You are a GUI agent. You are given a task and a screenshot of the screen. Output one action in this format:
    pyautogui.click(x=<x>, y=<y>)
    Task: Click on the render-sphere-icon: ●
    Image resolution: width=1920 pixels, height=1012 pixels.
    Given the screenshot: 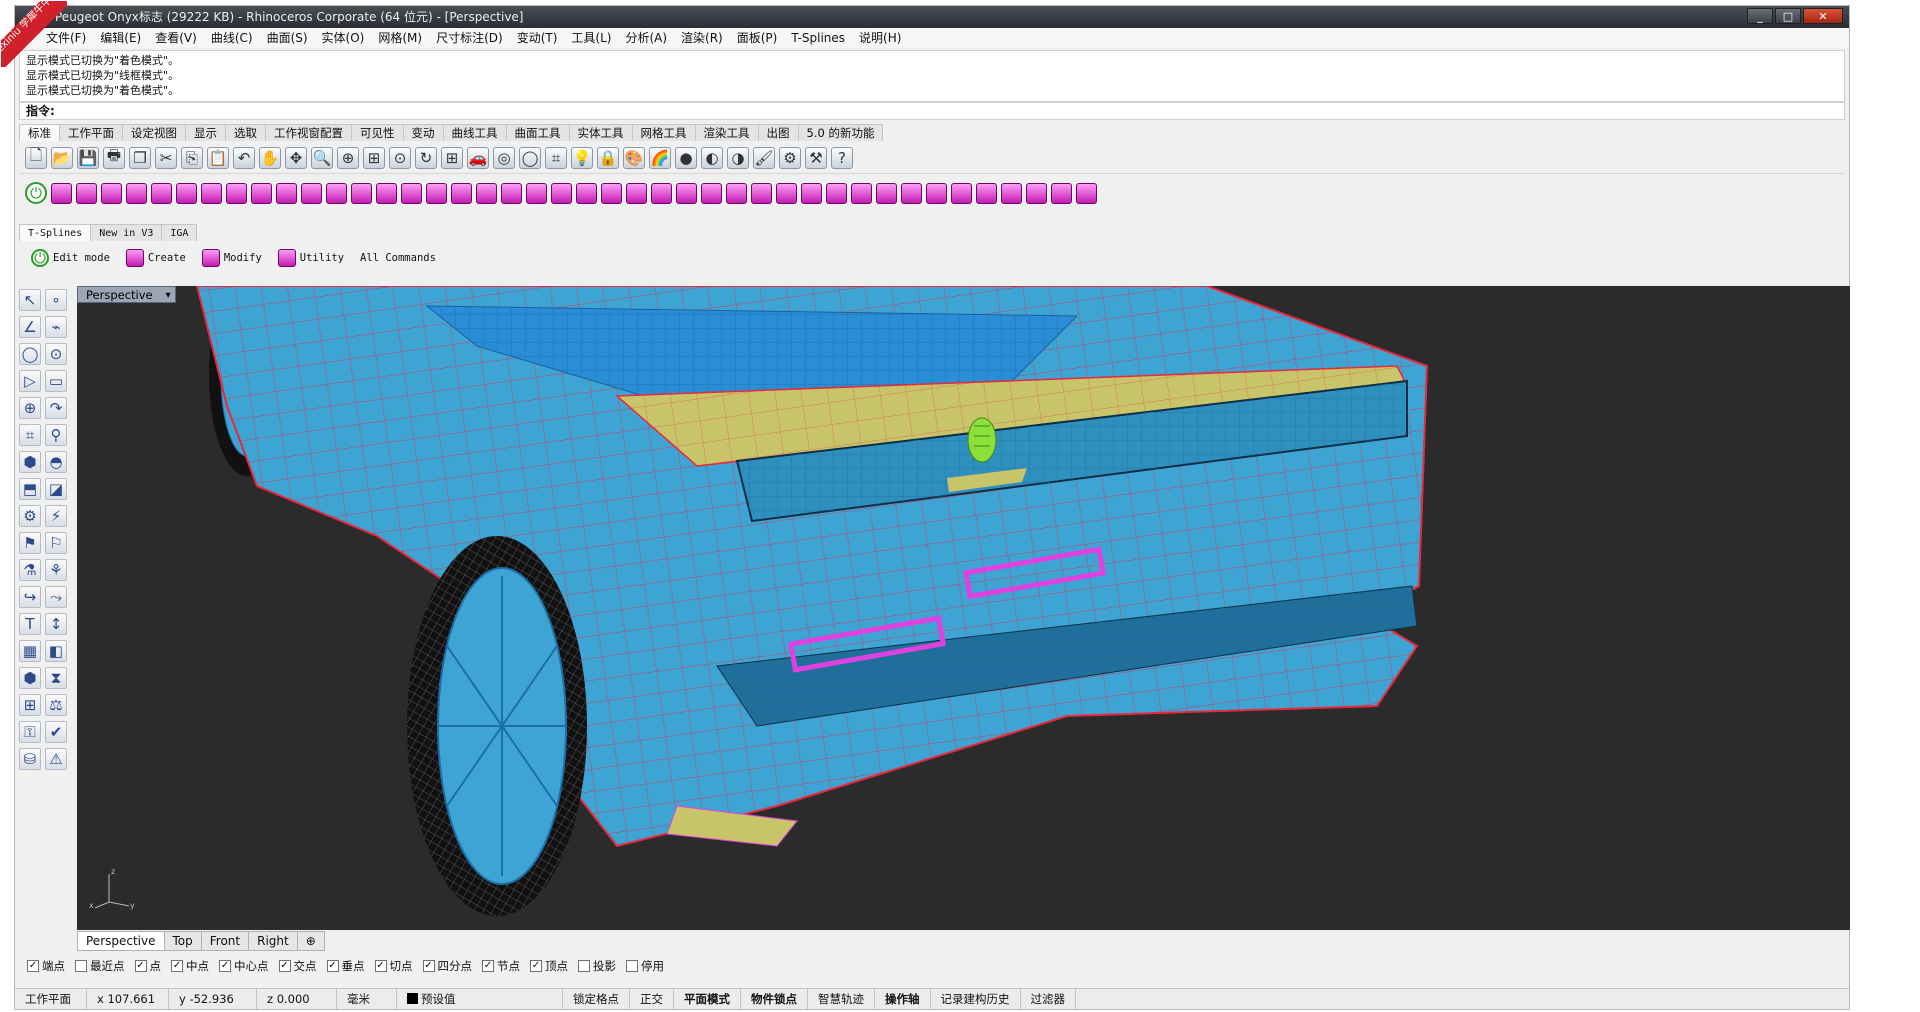 What is the action you would take?
    pyautogui.click(x=686, y=157)
    